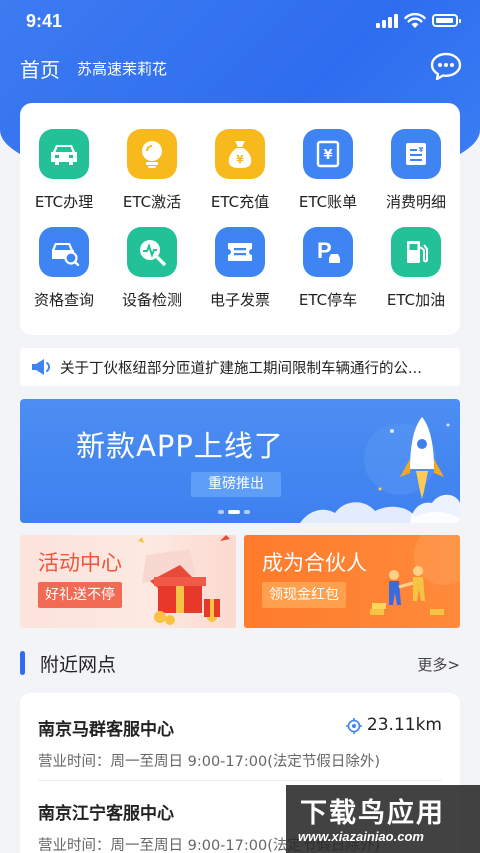 The image size is (480, 853). What do you see at coordinates (152, 202) in the screenshot?
I see `service-label: ETC激活` at bounding box center [152, 202].